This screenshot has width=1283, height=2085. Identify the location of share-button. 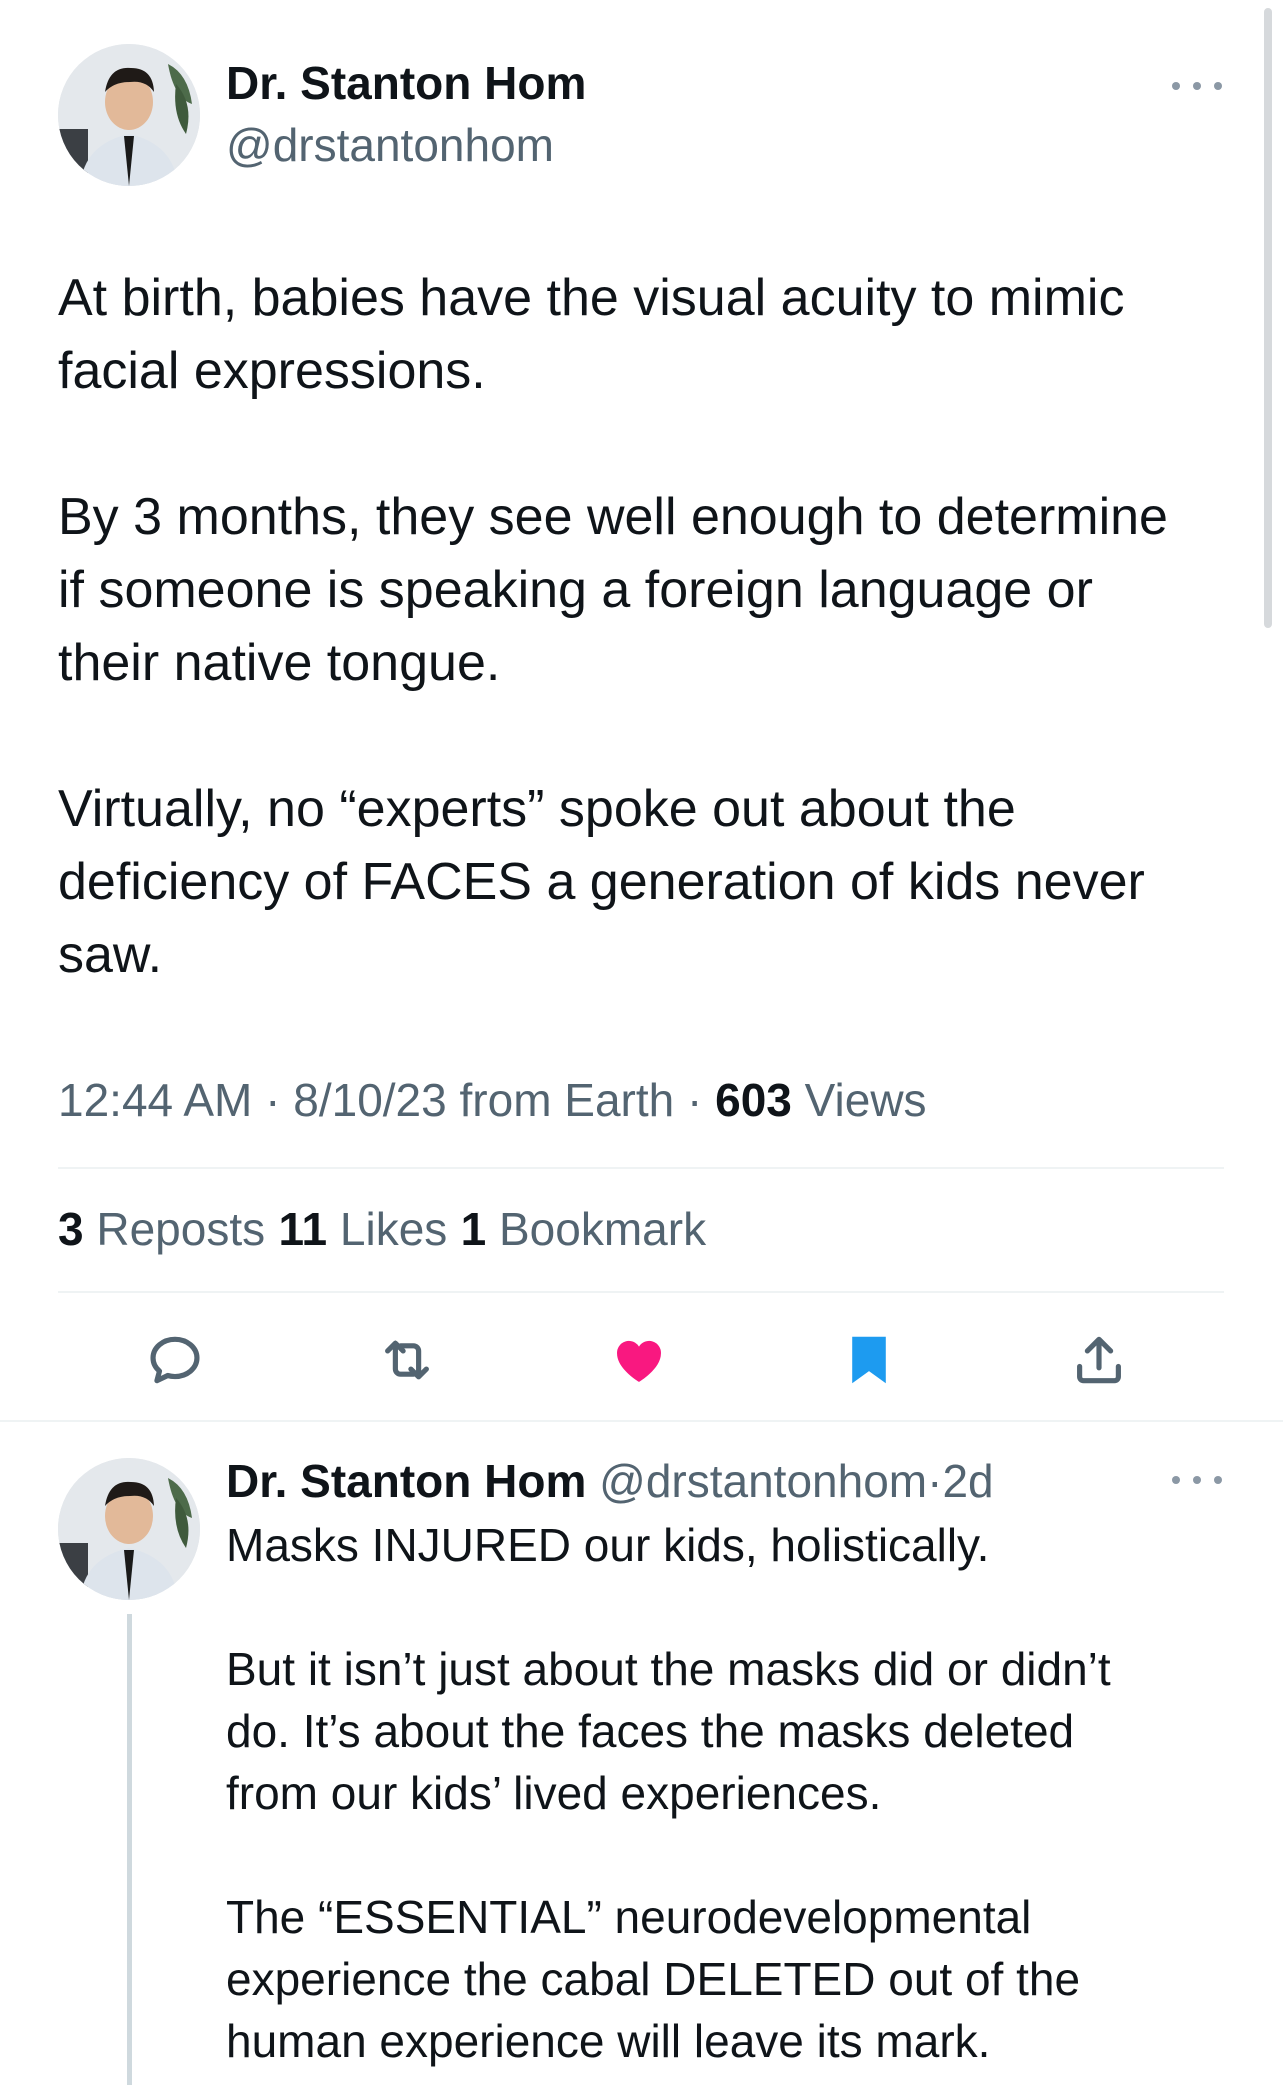
(1099, 1360).